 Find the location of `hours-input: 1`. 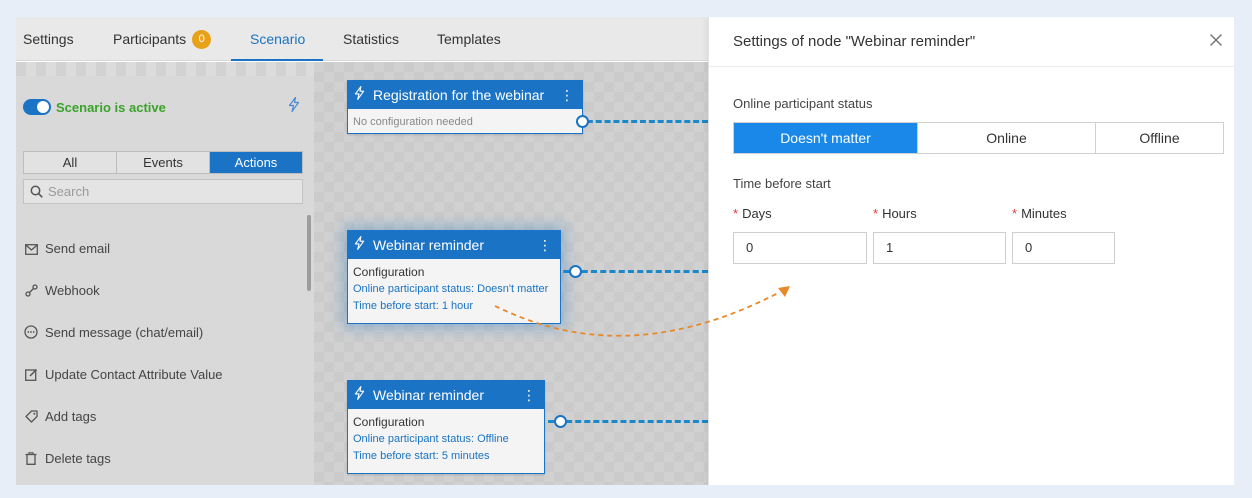

hours-input: 1 is located at coordinates (939, 248).